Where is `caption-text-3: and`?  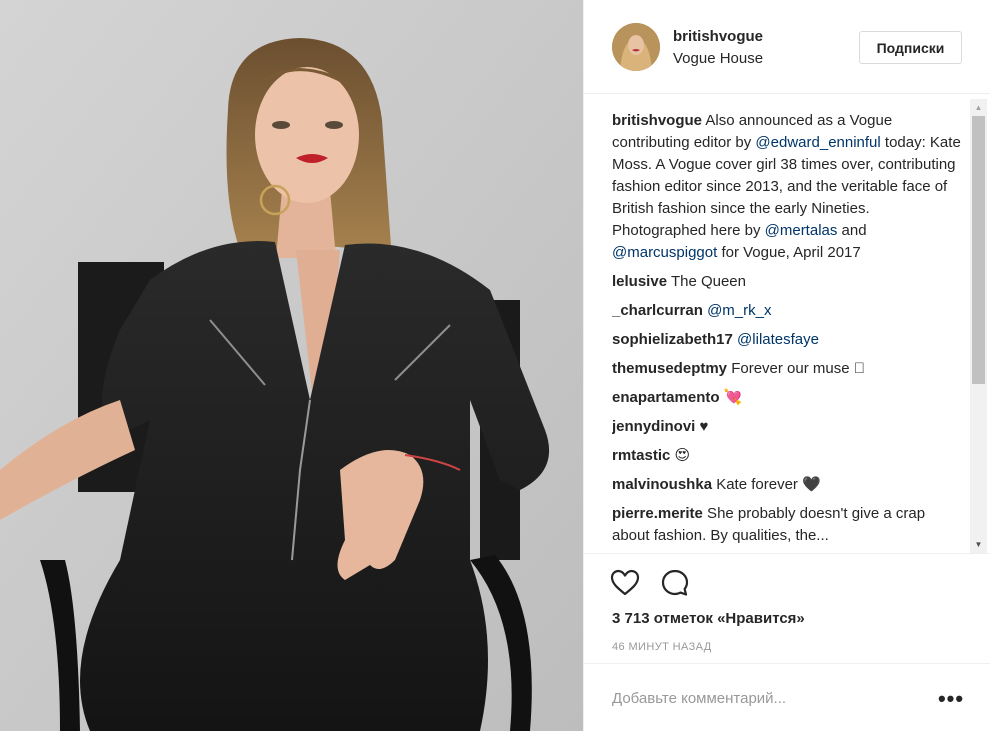
caption-text-3: and is located at coordinates (852, 230).